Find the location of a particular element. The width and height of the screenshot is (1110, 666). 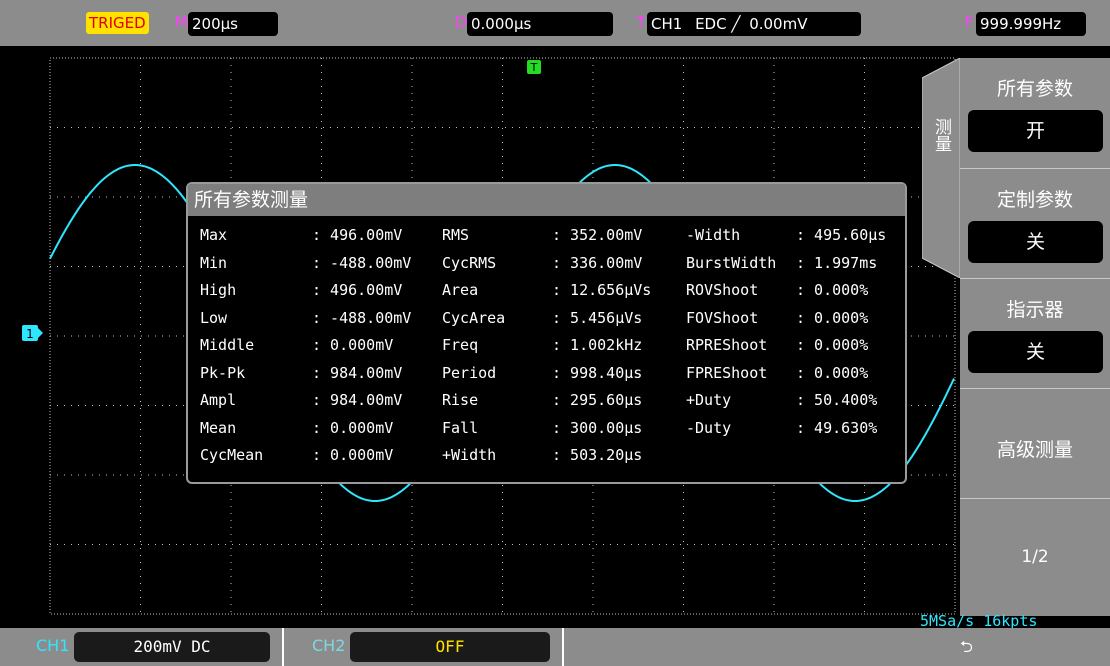

measurement-name: FOVShoot is located at coordinates (722, 317).